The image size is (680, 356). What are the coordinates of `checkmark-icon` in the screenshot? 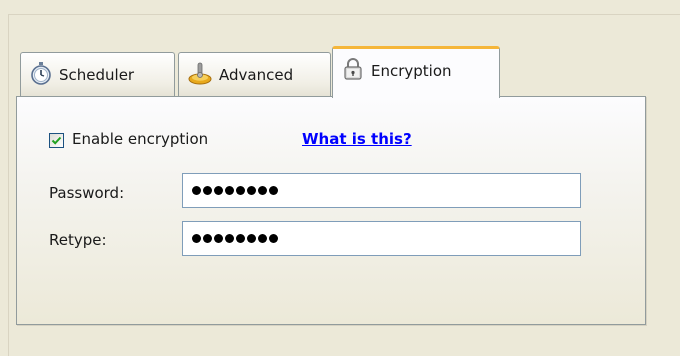 It's located at (56, 140).